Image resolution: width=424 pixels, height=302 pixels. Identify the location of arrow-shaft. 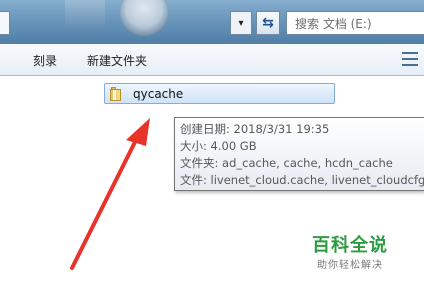
(105, 202).